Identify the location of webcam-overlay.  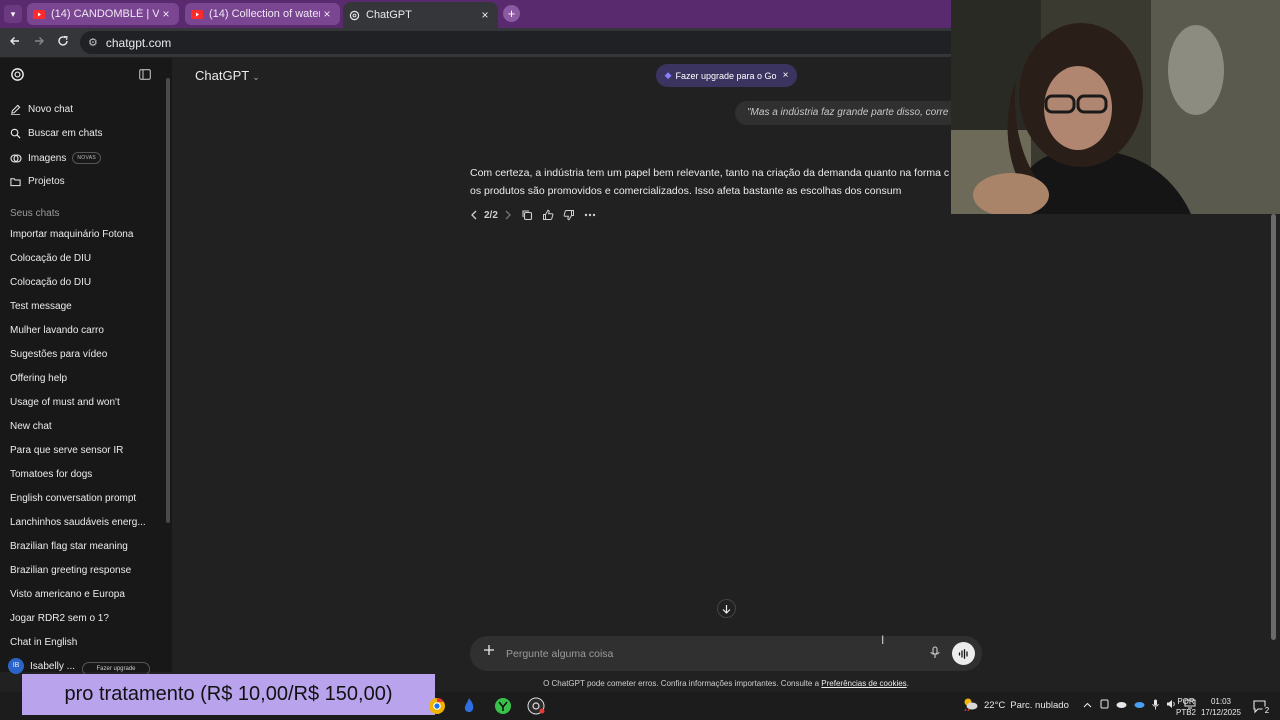
(1115, 107).